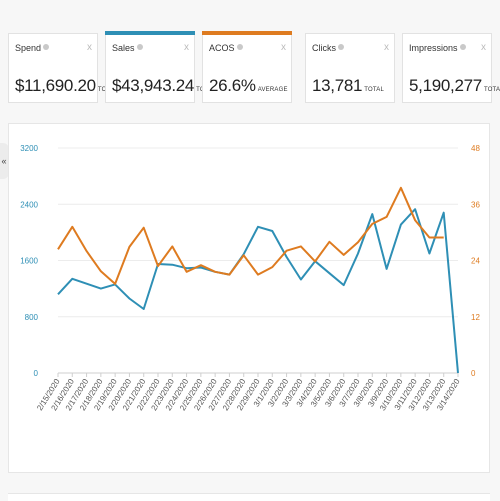 The image size is (500, 501). What do you see at coordinates (29, 148) in the screenshot?
I see `y-left-tick-label: 3200` at bounding box center [29, 148].